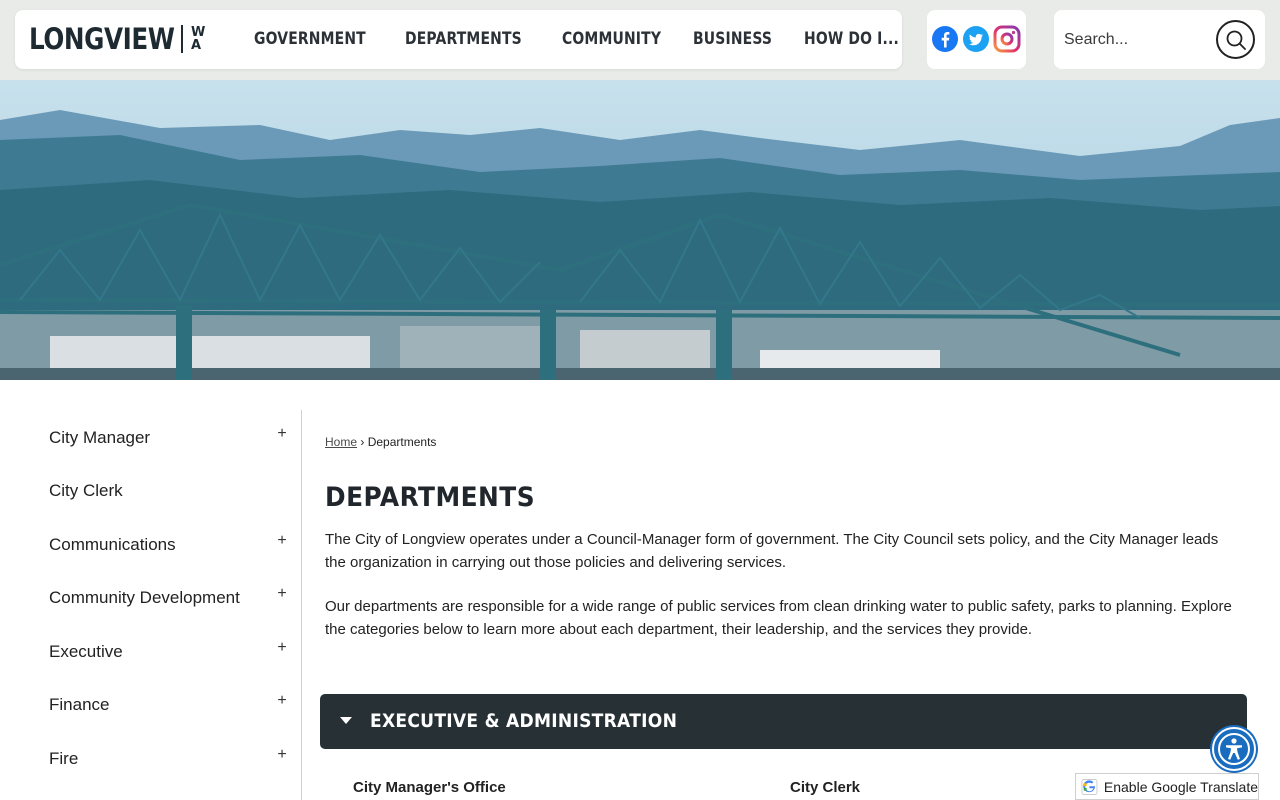  What do you see at coordinates (282, 594) in the screenshot?
I see `sidebar-expand-community-development: +` at bounding box center [282, 594].